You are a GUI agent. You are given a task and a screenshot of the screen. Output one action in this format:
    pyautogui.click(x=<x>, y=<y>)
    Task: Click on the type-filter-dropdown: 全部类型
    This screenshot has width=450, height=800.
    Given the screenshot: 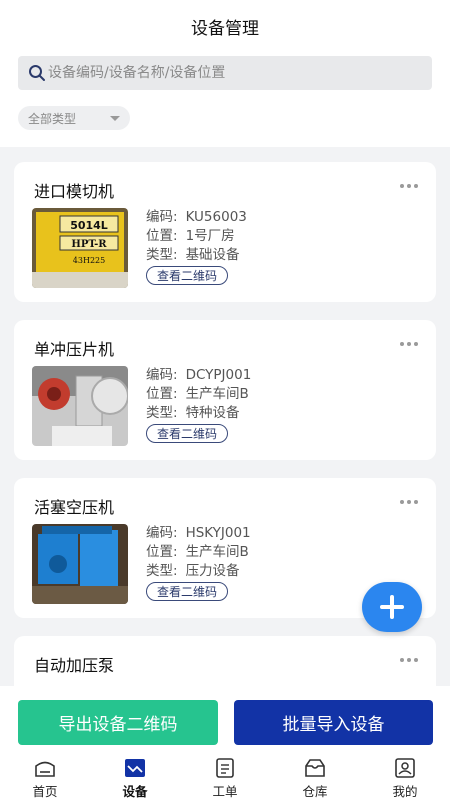 What is the action you would take?
    pyautogui.click(x=74, y=118)
    